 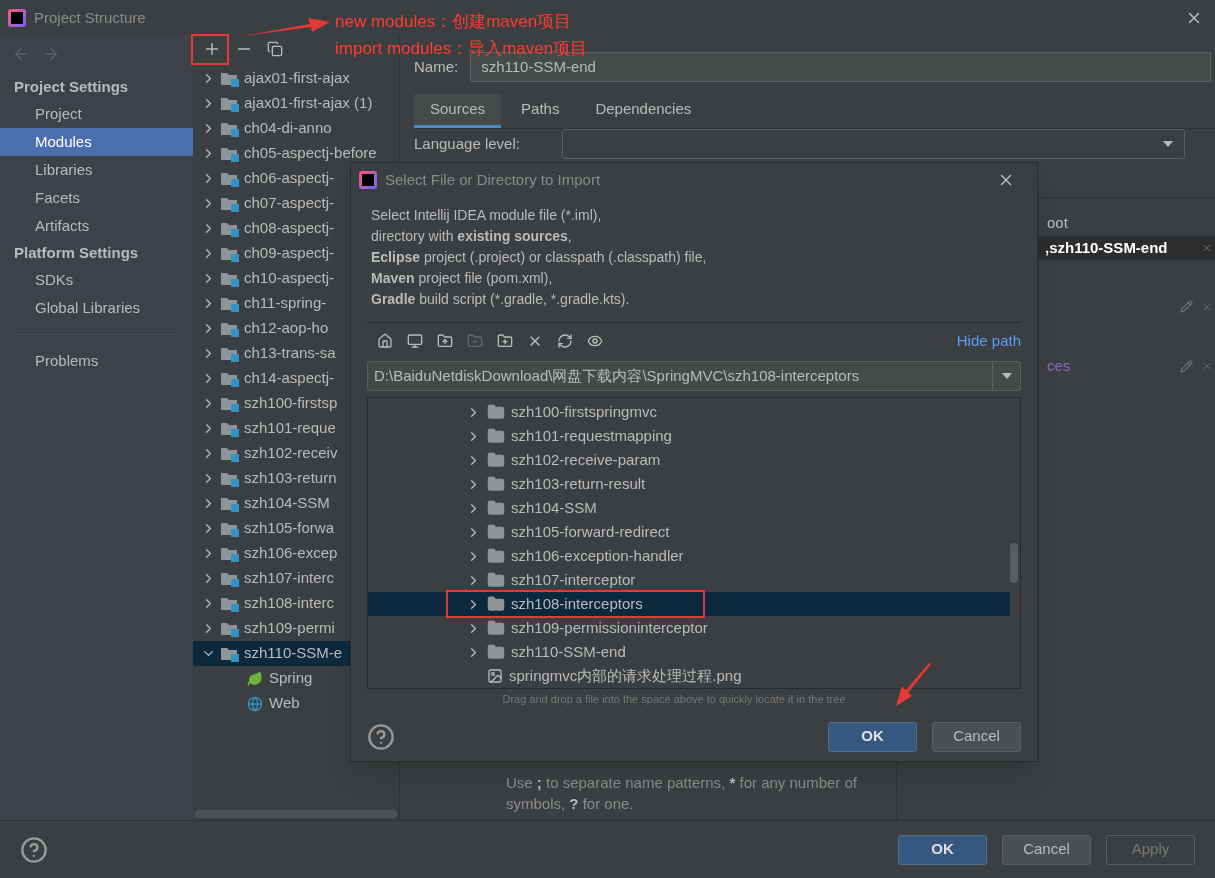 I want to click on leaf-icon, so click(x=255, y=678).